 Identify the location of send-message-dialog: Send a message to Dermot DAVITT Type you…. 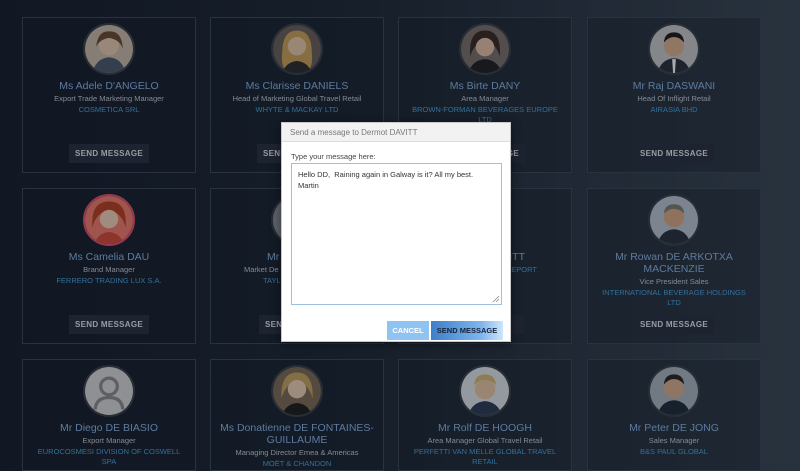
(396, 232).